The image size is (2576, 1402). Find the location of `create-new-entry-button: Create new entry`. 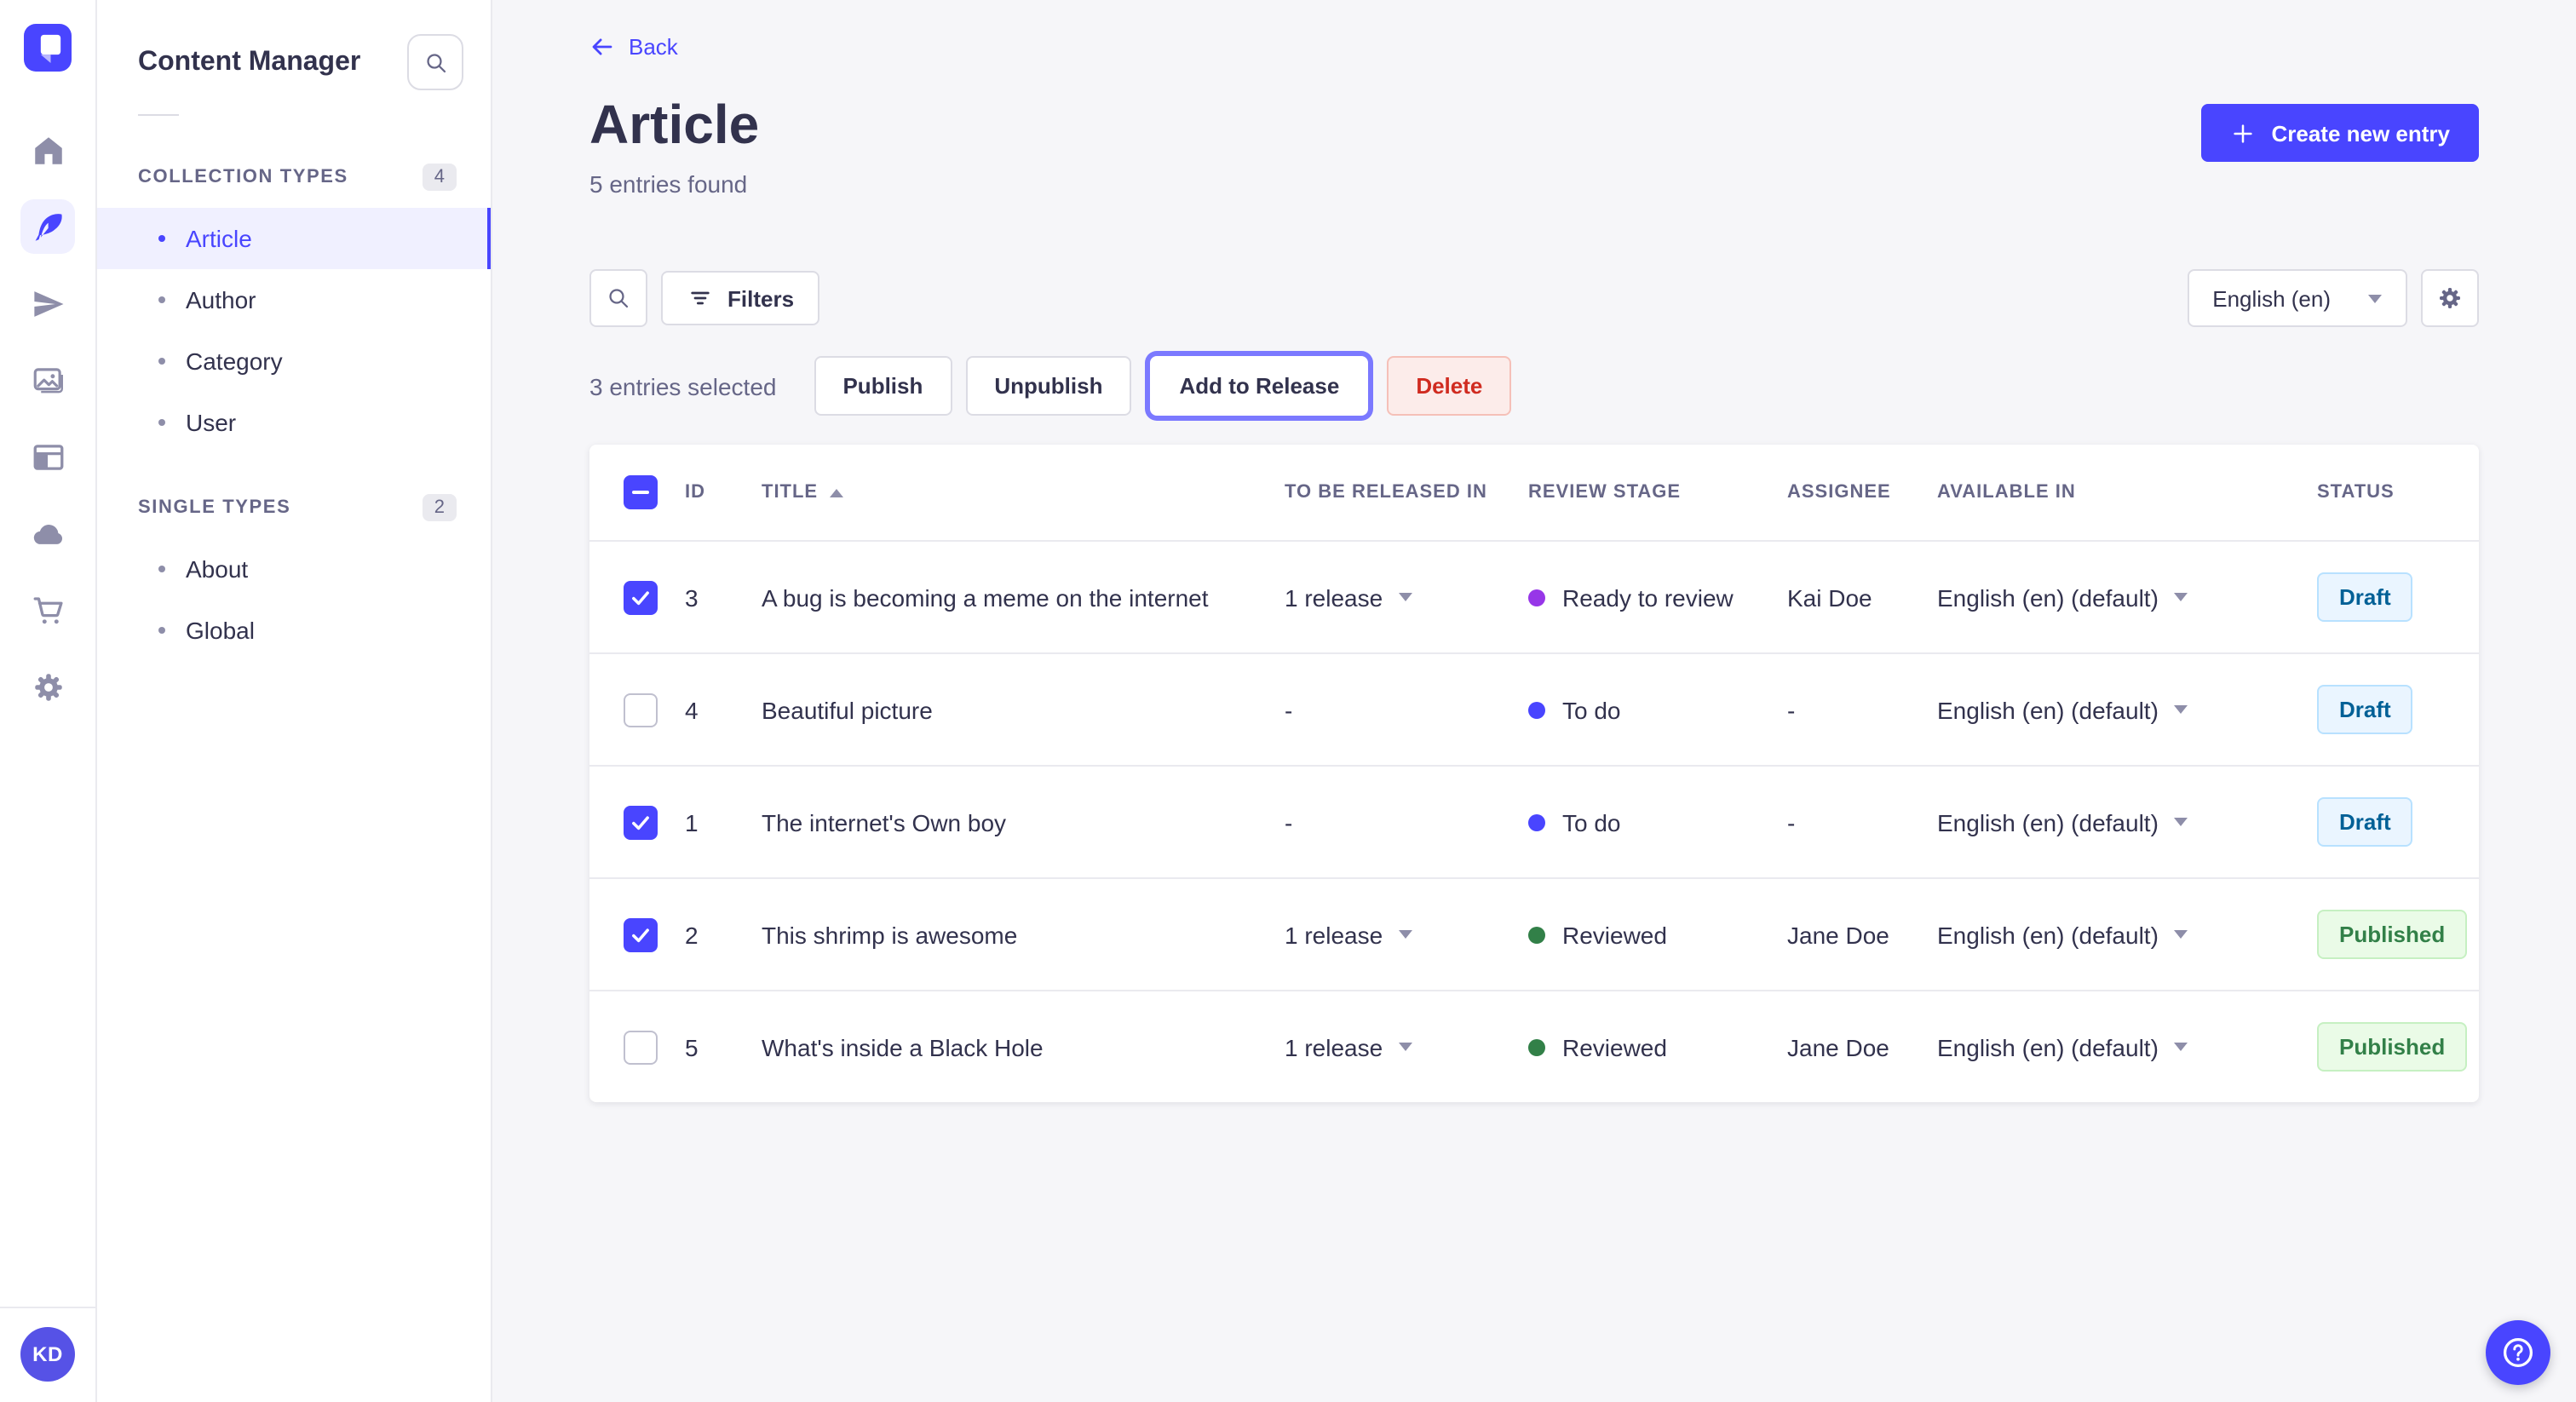

create-new-entry-button: Create new entry is located at coordinates (2340, 133).